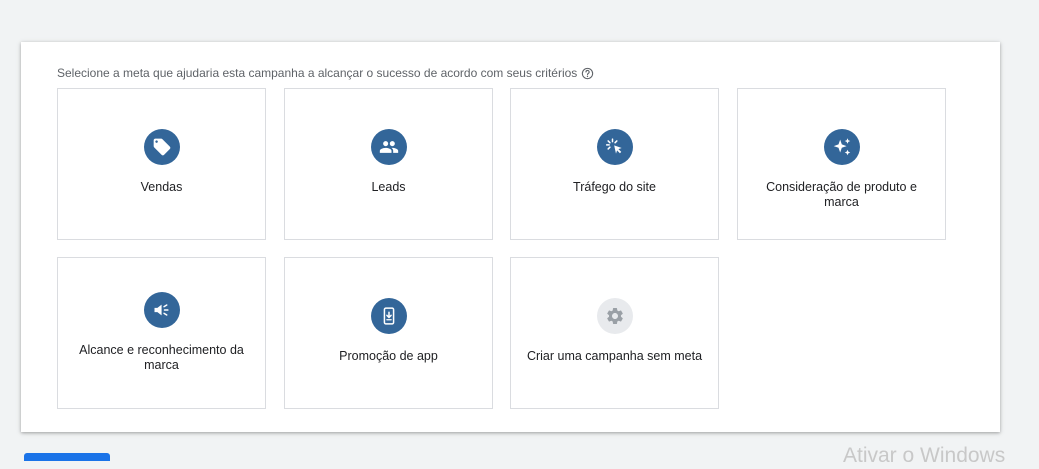 Image resolution: width=1039 pixels, height=469 pixels. I want to click on people-icon, so click(388, 147).